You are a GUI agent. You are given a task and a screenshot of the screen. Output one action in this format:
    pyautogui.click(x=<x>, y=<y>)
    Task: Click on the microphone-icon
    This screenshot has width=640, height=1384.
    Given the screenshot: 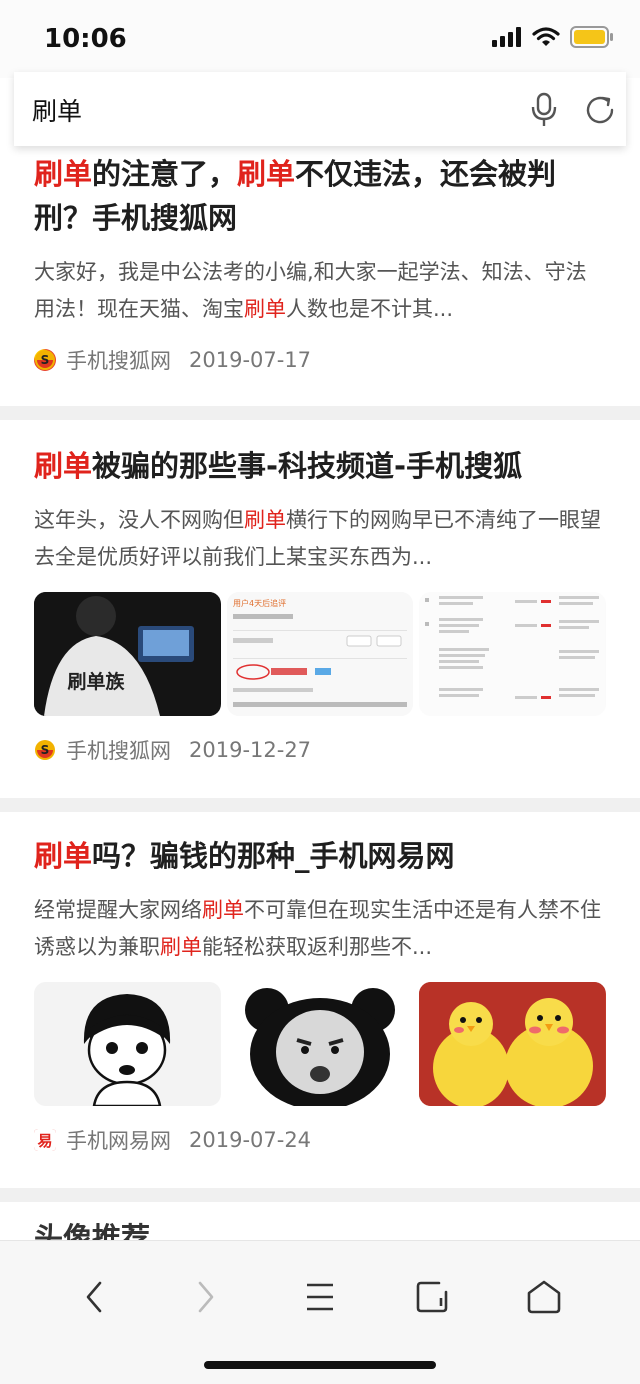 What is the action you would take?
    pyautogui.click(x=544, y=112)
    